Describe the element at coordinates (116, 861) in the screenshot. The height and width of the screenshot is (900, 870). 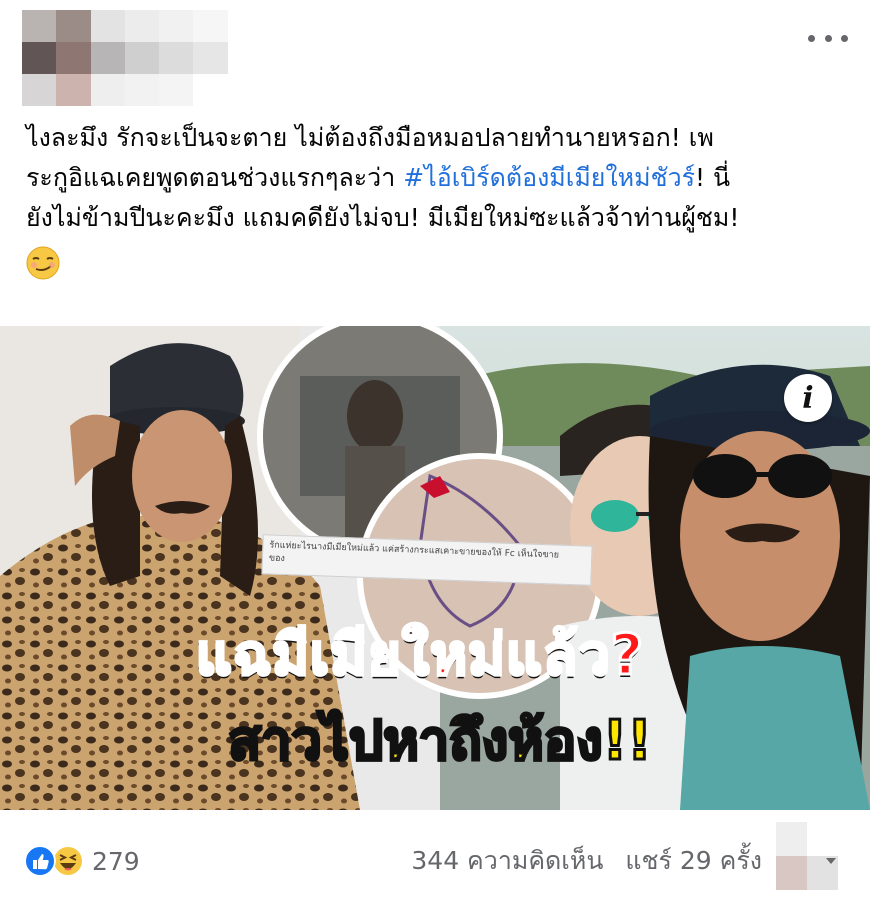
I see `reaction-count: 279` at that location.